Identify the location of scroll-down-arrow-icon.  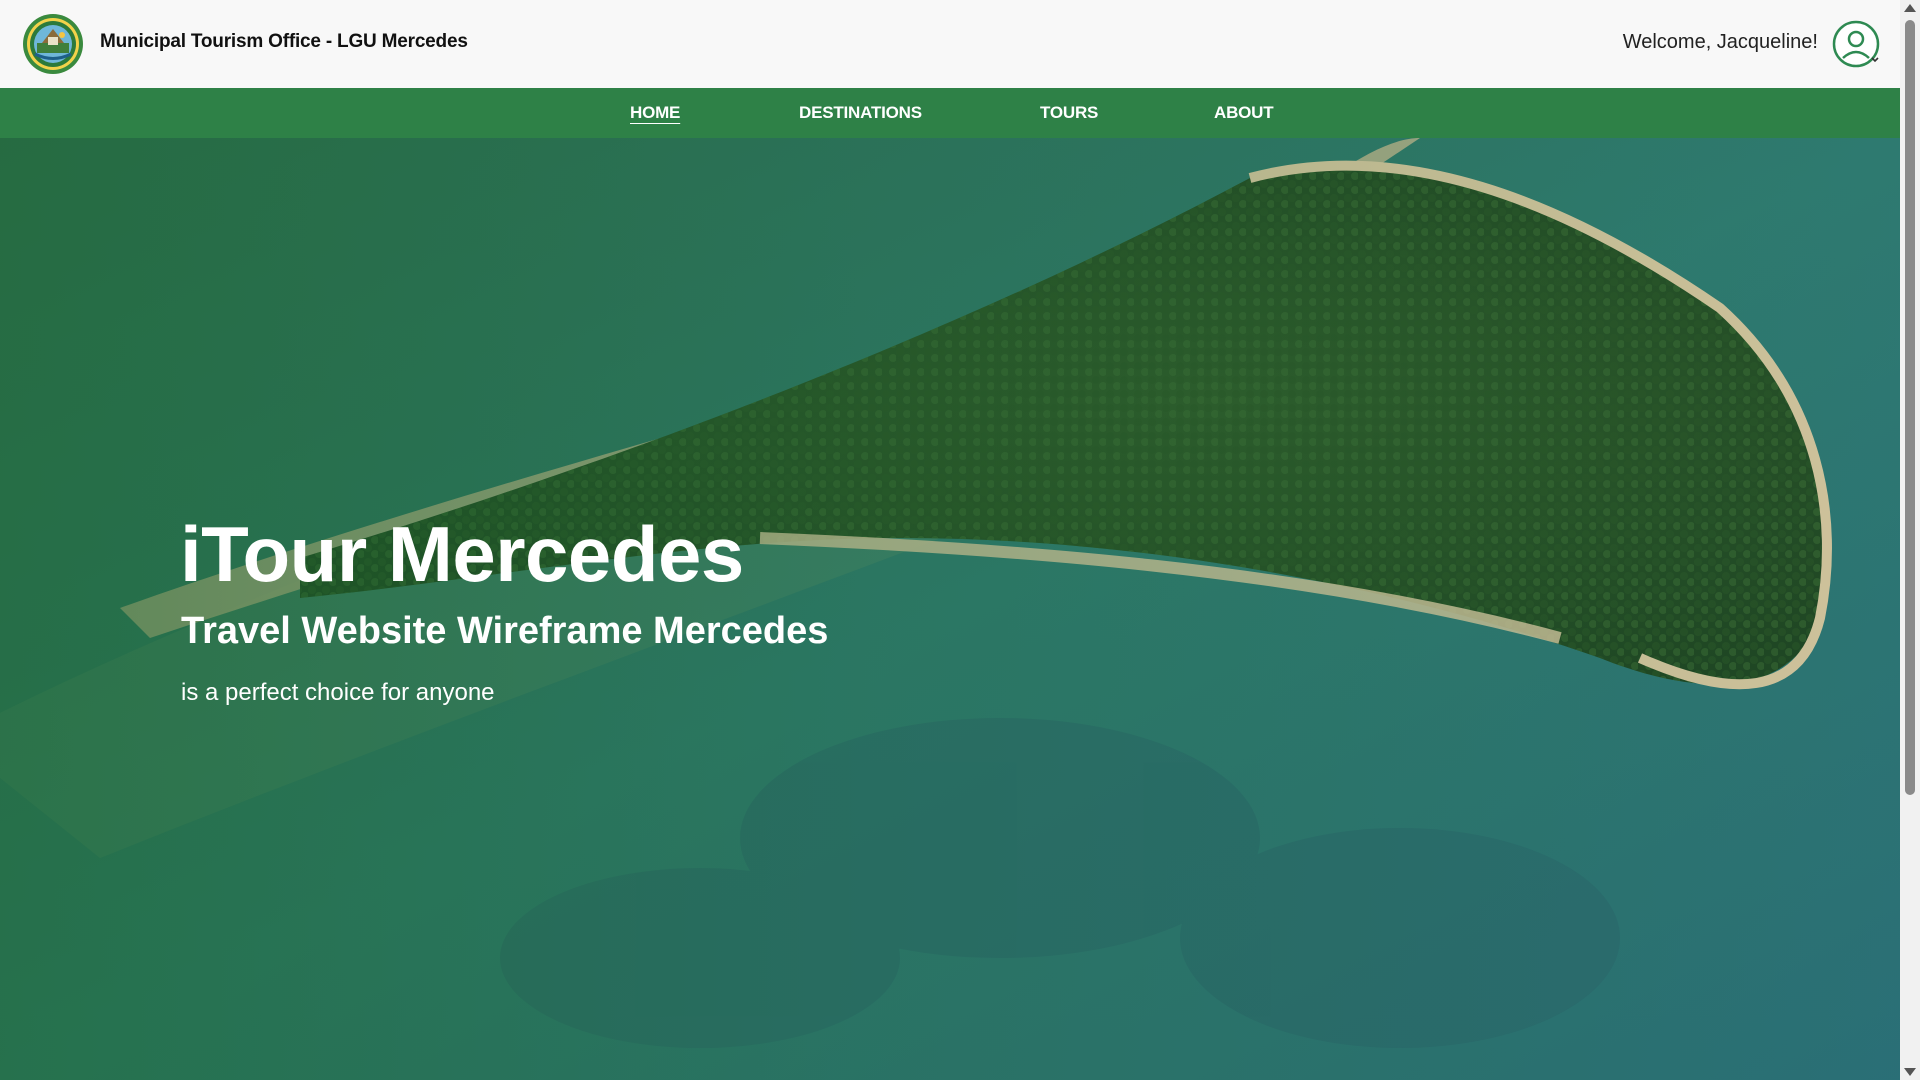
(1910, 1072).